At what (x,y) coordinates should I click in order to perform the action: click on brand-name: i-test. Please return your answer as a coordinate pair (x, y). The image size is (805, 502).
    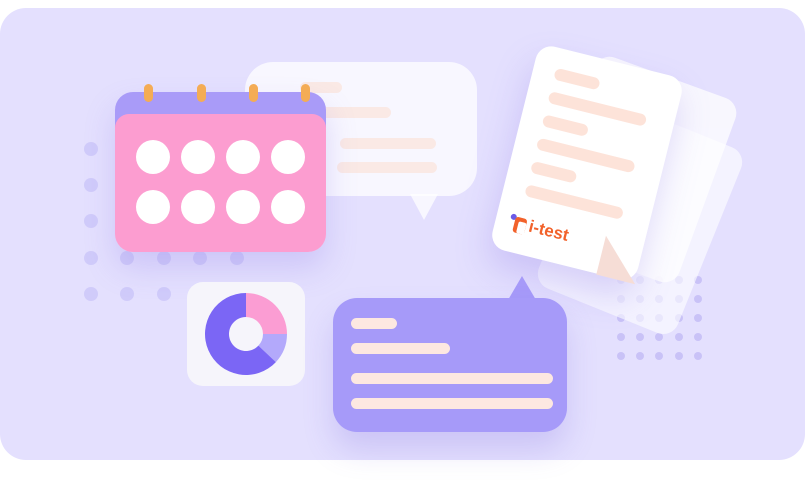
    Looking at the image, I should click on (548, 230).